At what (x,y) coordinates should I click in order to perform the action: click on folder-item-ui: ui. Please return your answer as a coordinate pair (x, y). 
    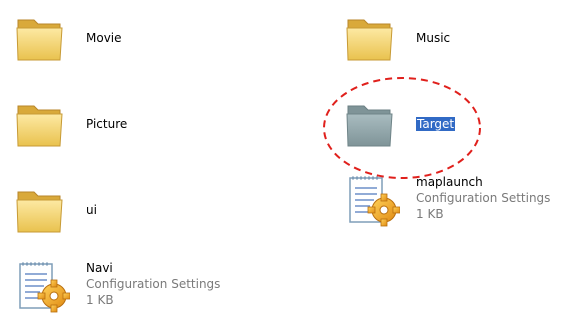
    Looking at the image, I should click on (149, 210).